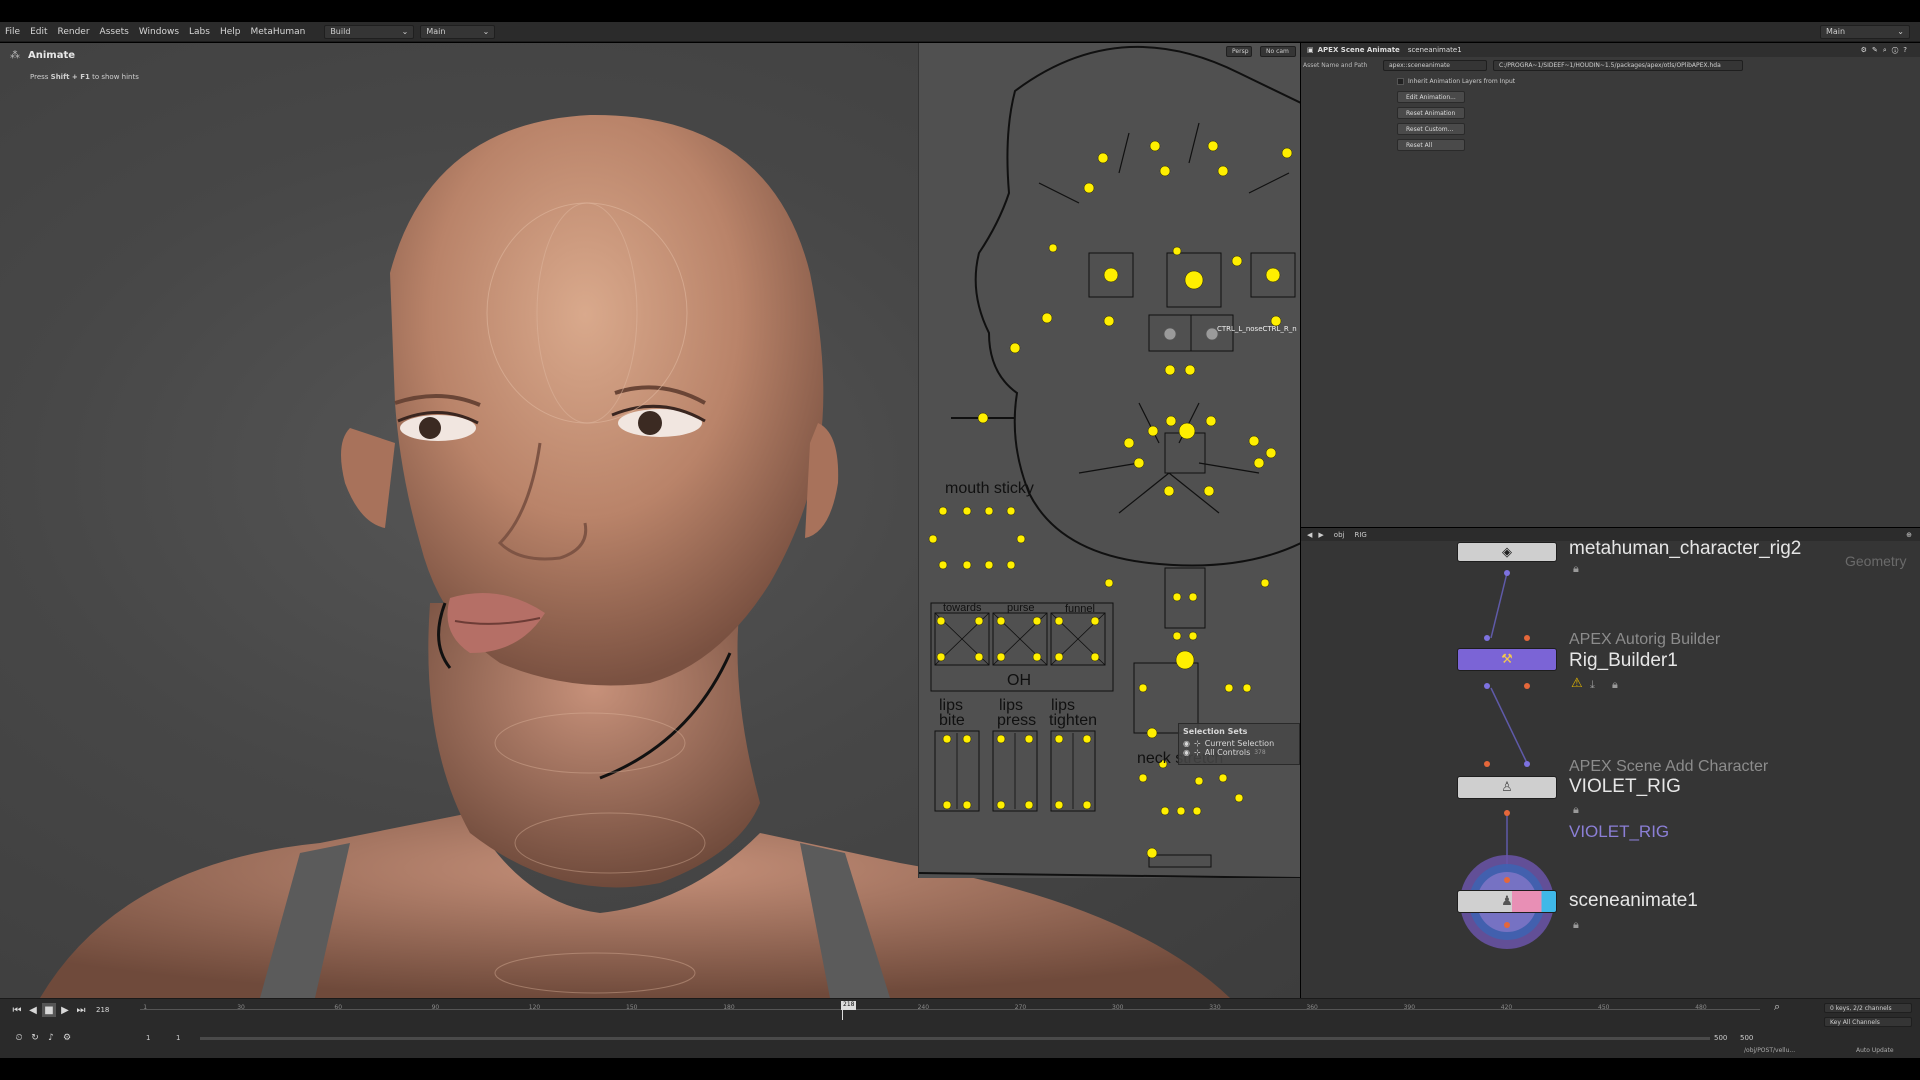 The height and width of the screenshot is (1080, 1920). Describe the element at coordinates (1215, 1007) in the screenshot. I see `timeline-tick-label: 330` at that location.